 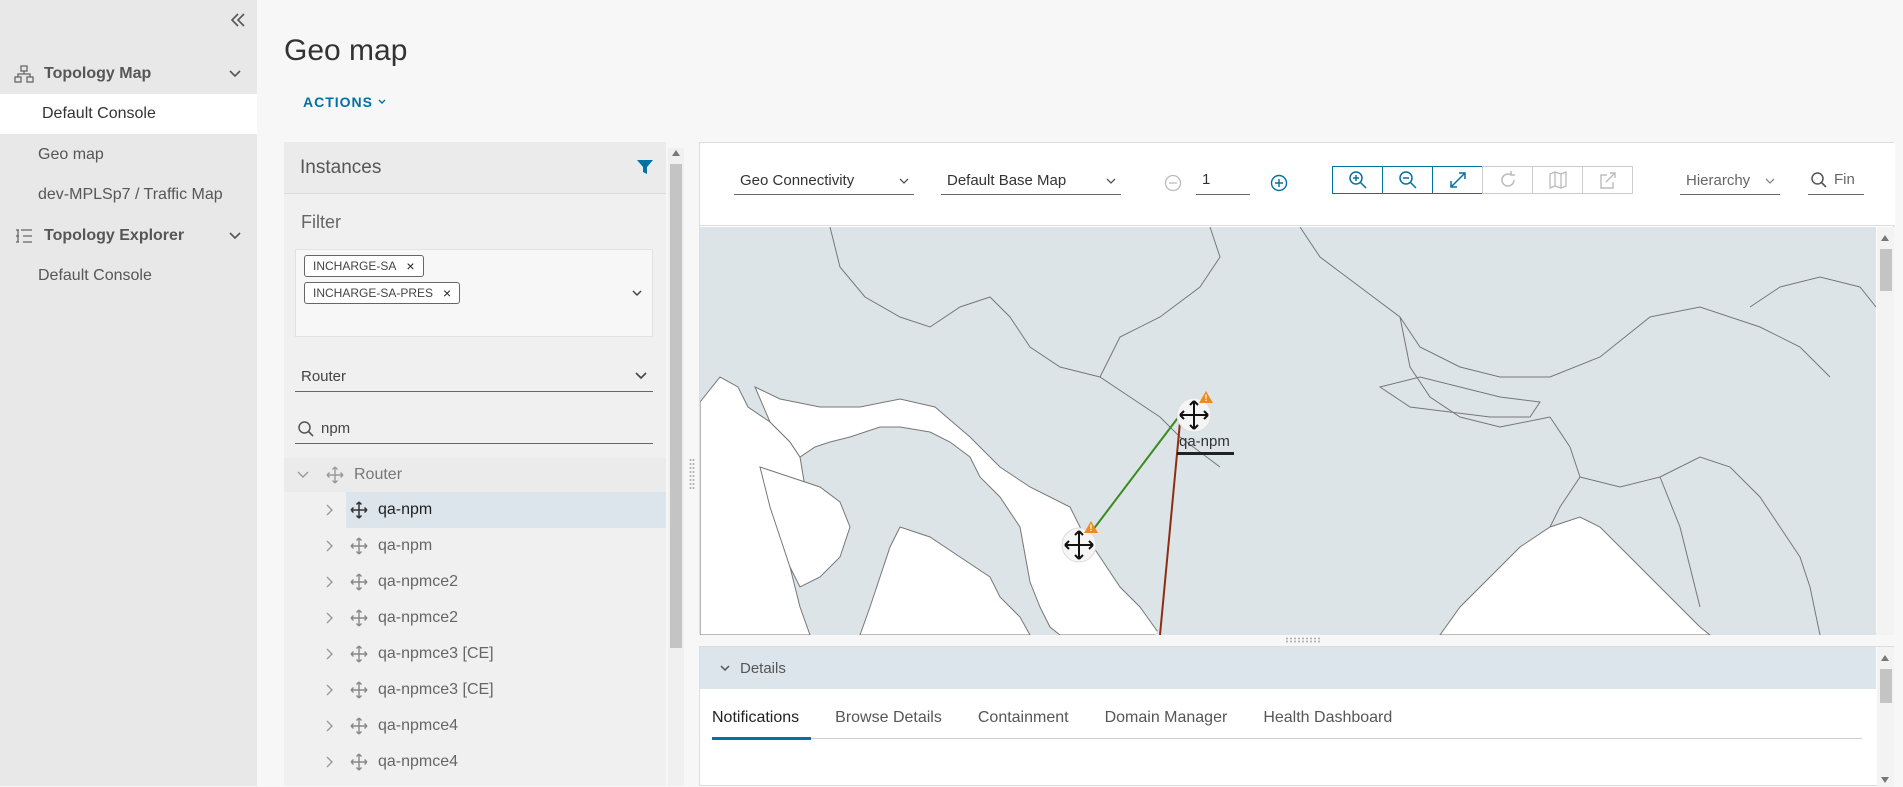 I want to click on zoom-decrement-icon, so click(x=1173, y=183).